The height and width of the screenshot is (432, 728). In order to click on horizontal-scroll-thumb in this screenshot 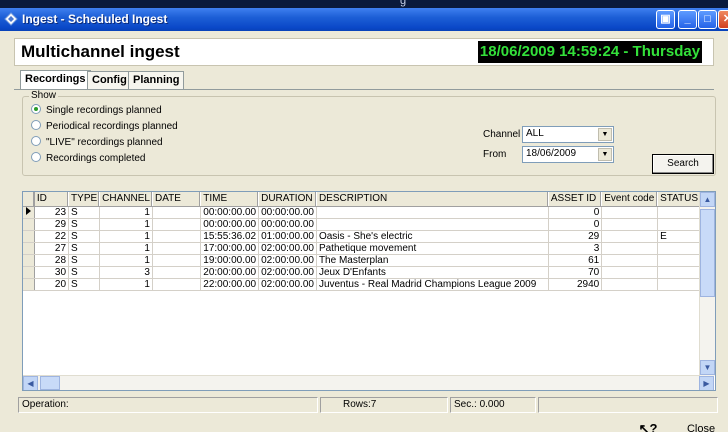, I will do `click(50, 383)`.